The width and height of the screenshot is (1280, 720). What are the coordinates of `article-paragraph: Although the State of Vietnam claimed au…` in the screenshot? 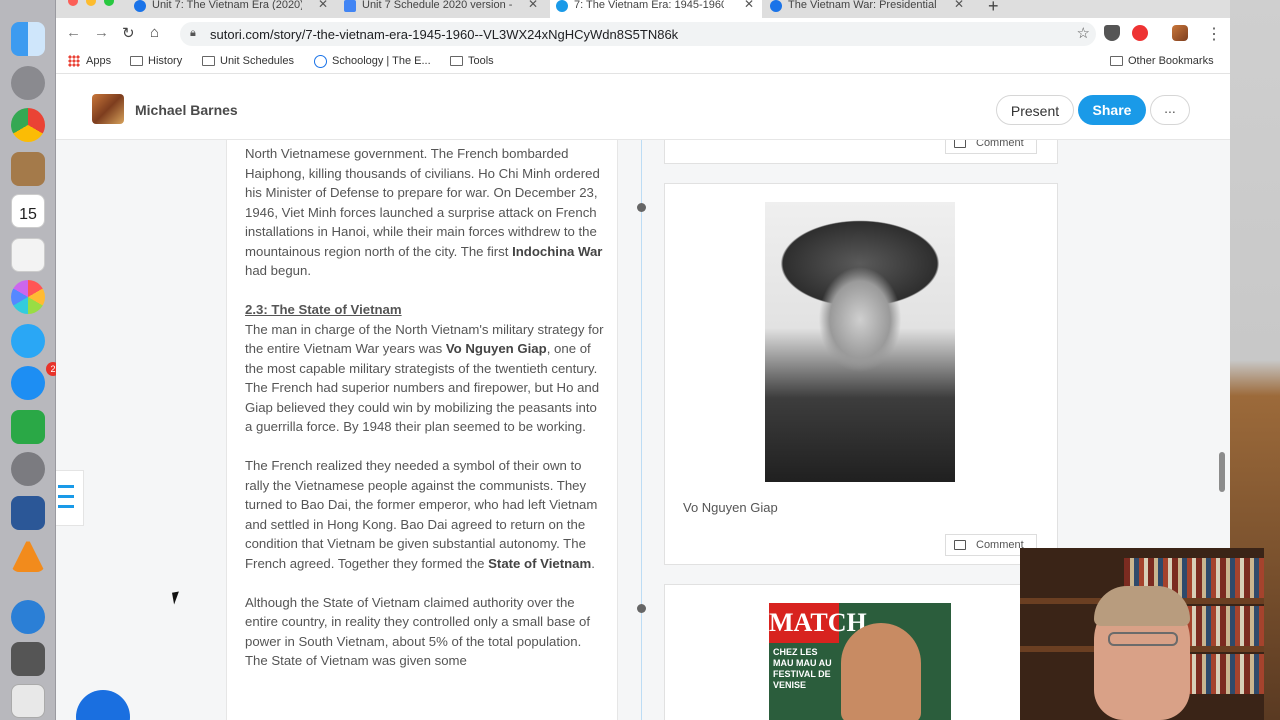 It's located at (417, 631).